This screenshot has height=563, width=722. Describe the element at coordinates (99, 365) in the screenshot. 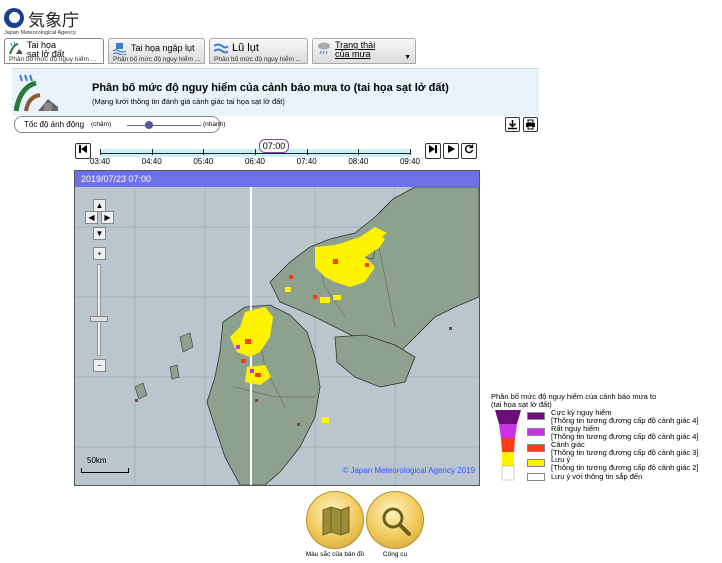

I see `zoom-out-button: −` at that location.